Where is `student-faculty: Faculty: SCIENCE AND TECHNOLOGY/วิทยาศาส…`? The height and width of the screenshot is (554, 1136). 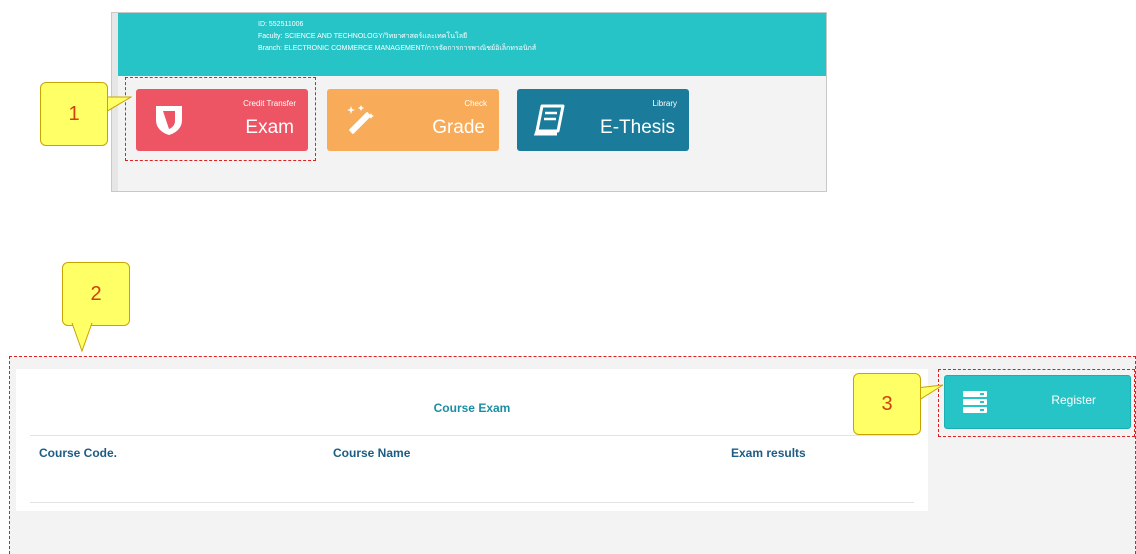 student-faculty: Faculty: SCIENCE AND TECHNOLOGY/วิทยาศาส… is located at coordinates (363, 36).